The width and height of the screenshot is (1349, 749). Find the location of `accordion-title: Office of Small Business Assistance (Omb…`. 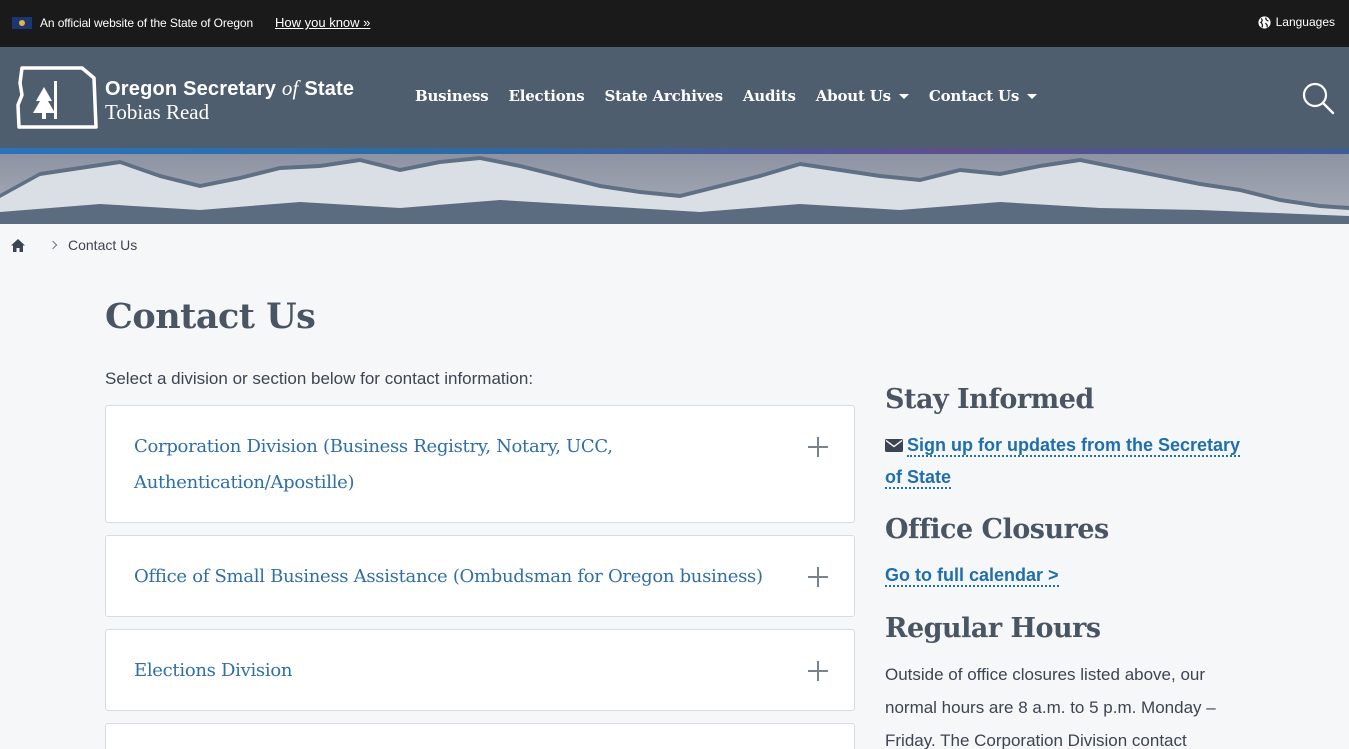

accordion-title: Office of Small Business Assistance (Omb… is located at coordinates (448, 576).